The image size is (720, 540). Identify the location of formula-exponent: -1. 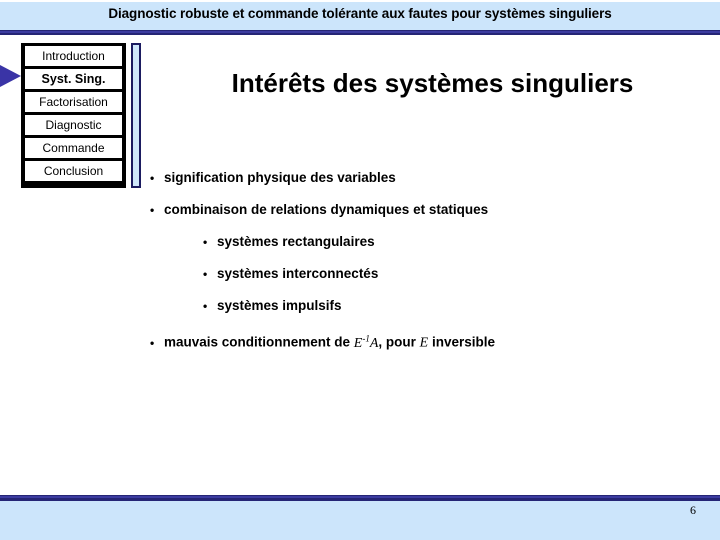
(366, 338).